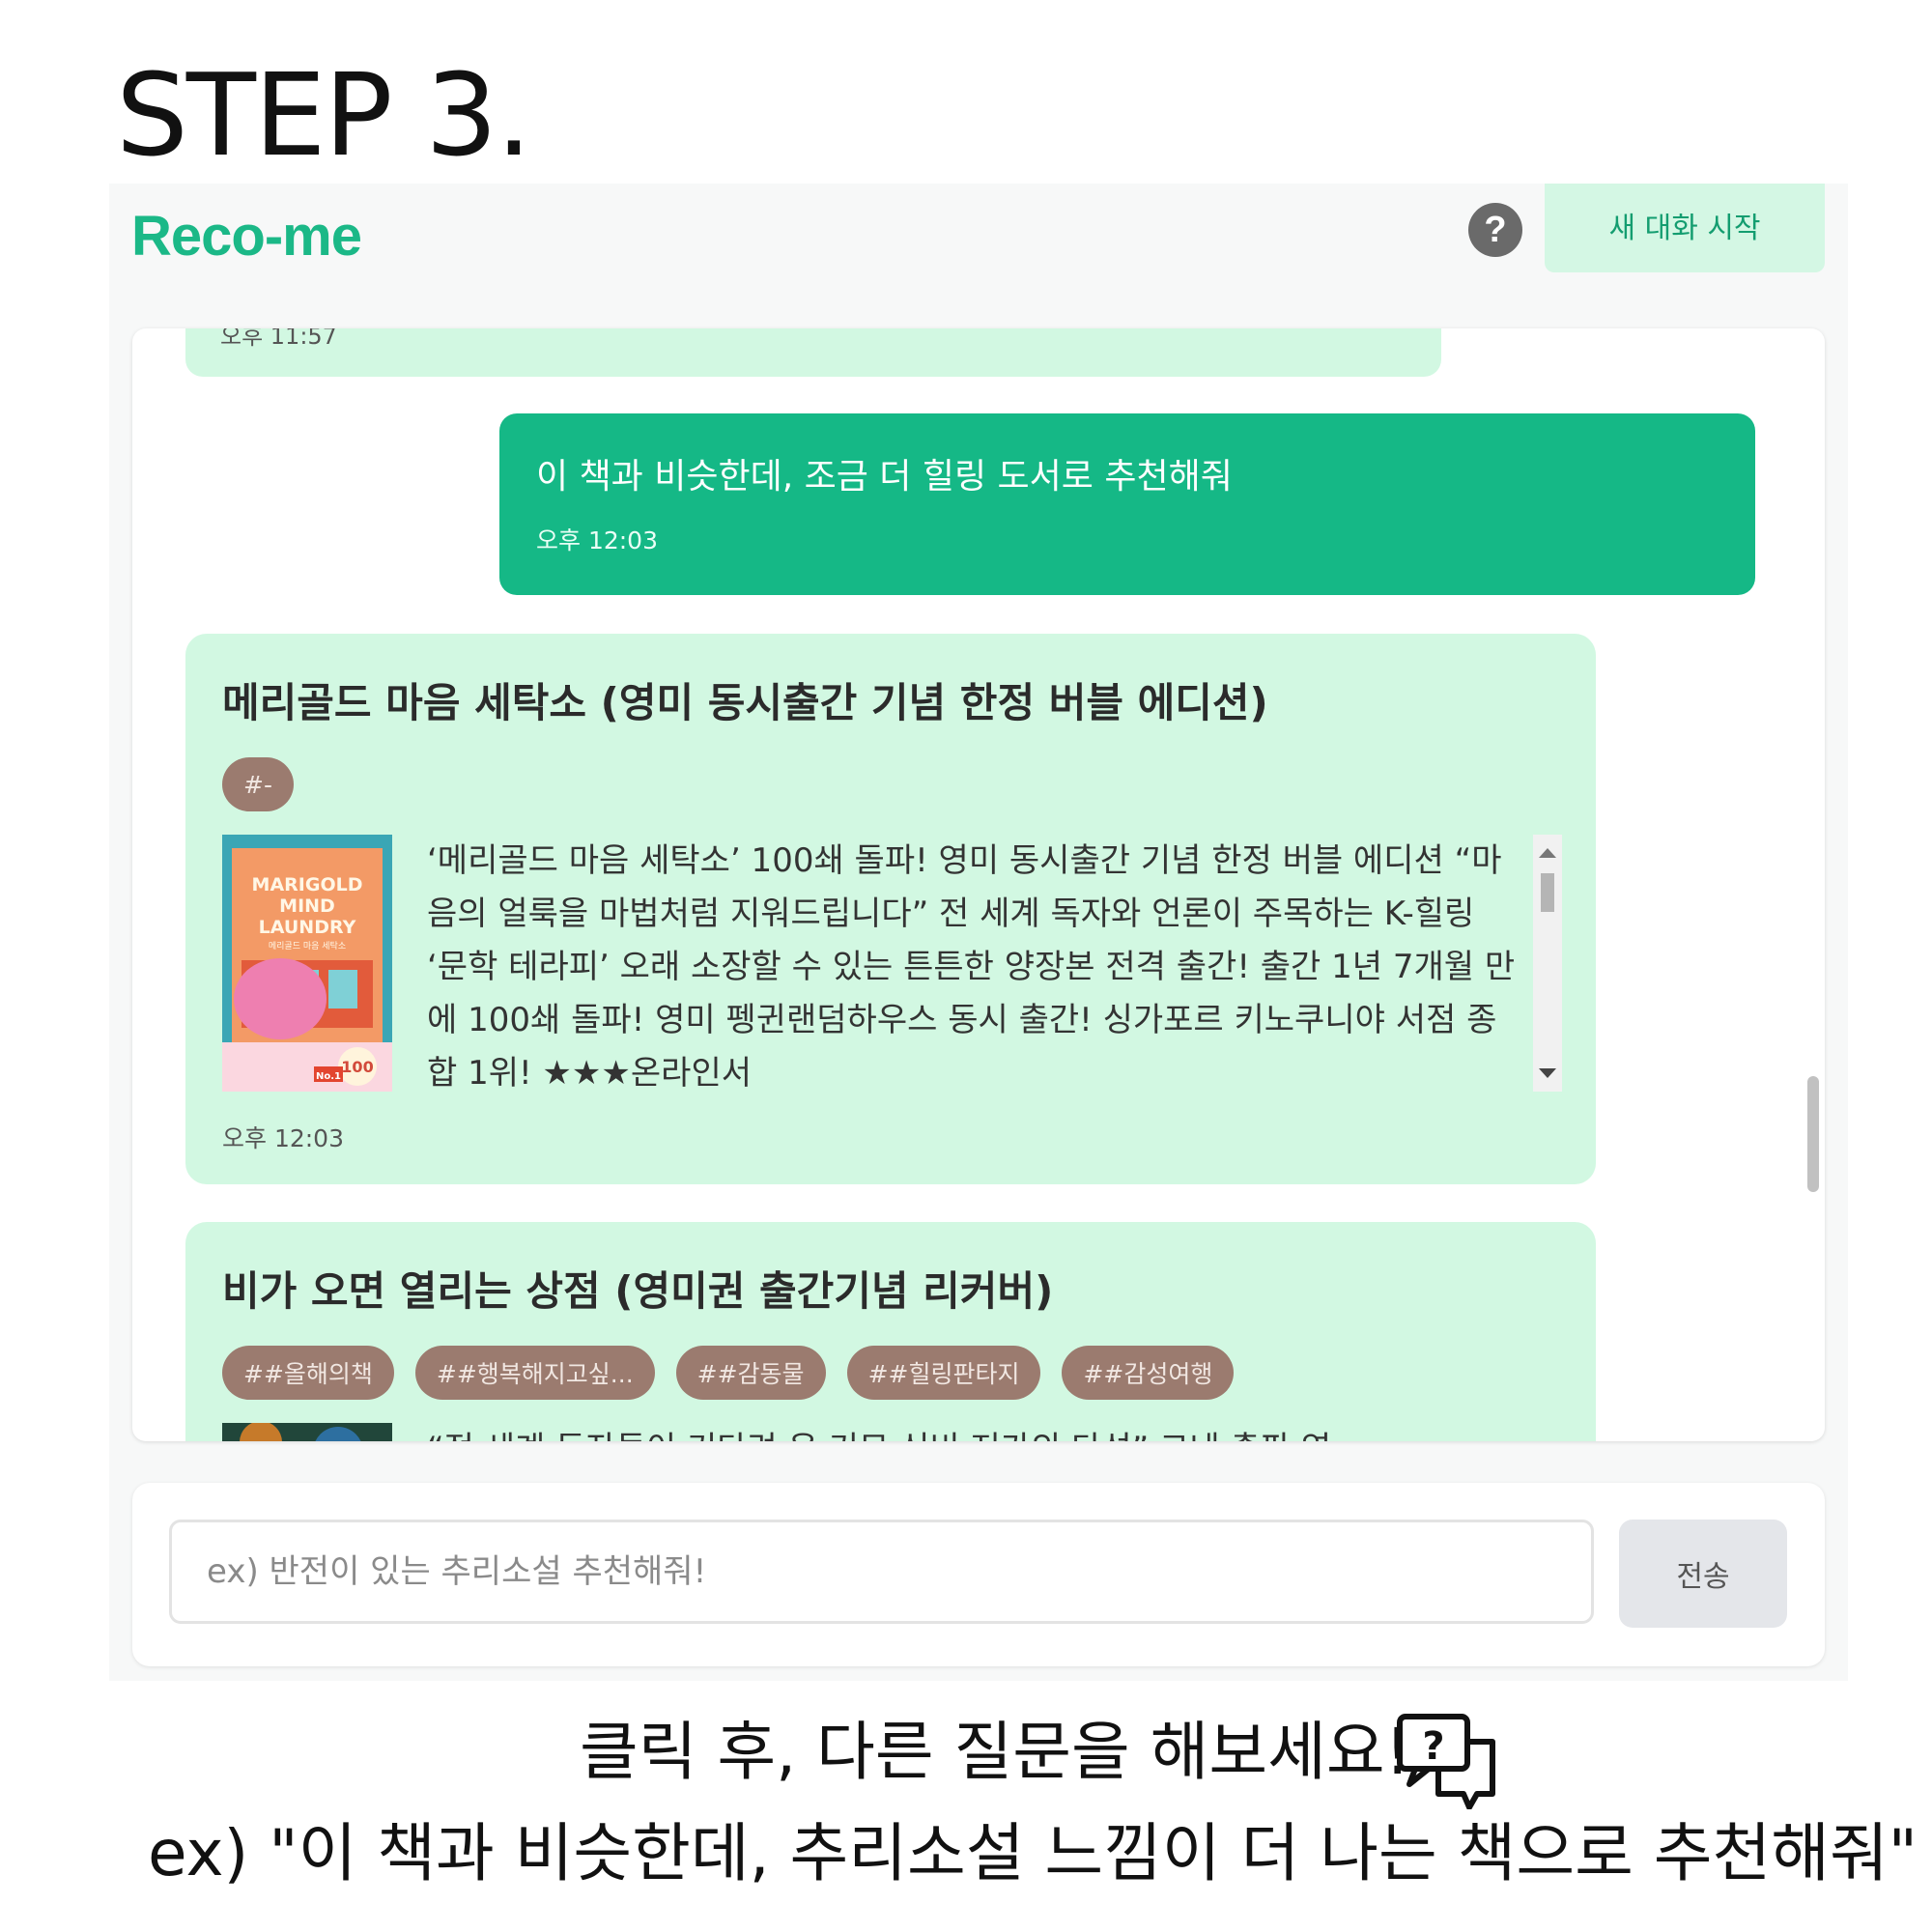 This screenshot has height=1932, width=1932. I want to click on book-cover-image, so click(307, 1432).